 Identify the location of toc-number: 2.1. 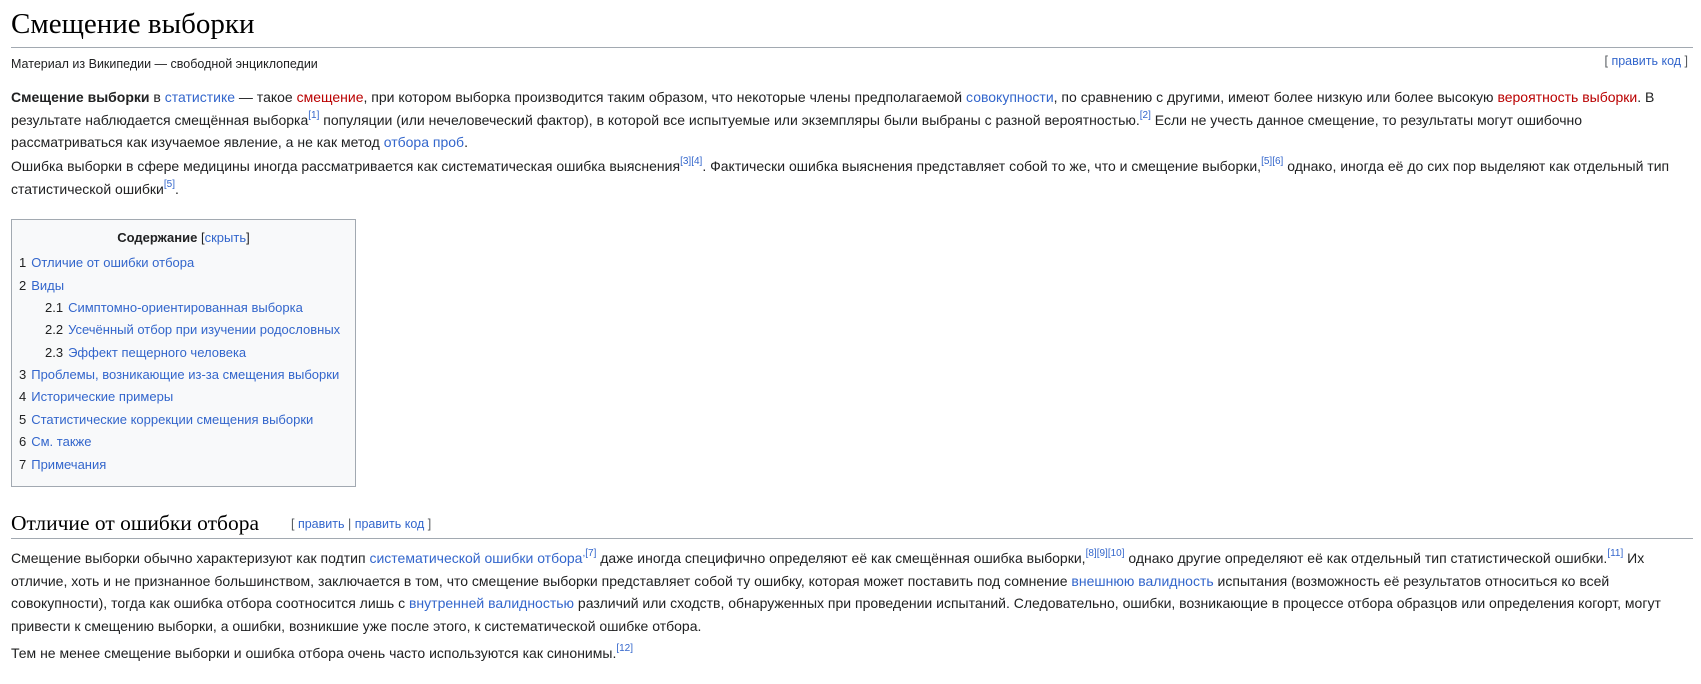
(54, 307).